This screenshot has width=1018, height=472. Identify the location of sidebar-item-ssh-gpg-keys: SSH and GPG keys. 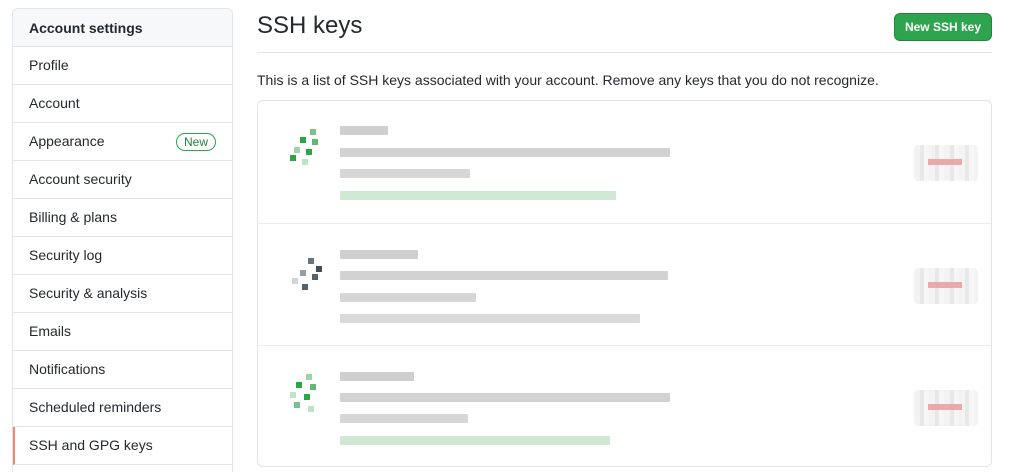
(122, 446).